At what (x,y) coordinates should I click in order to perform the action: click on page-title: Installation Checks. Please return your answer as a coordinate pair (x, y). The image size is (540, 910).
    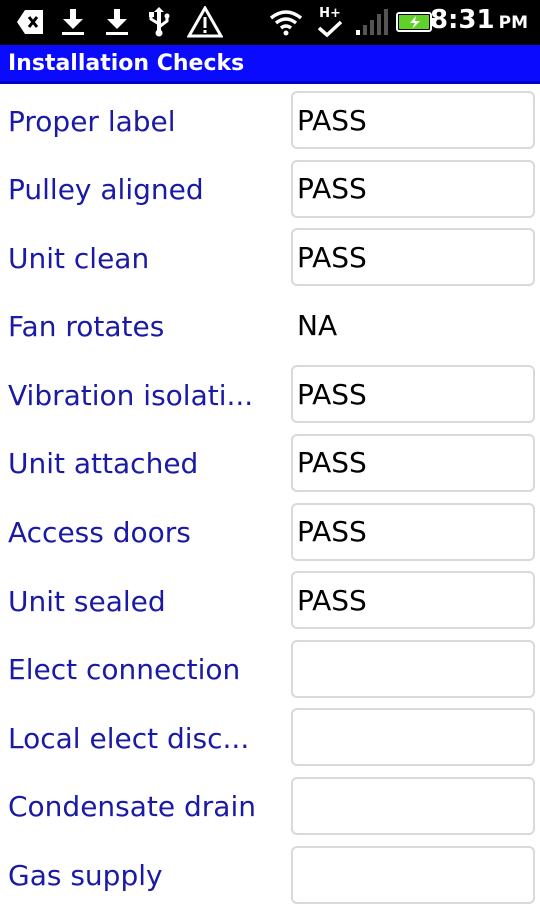
    Looking at the image, I should click on (126, 63).